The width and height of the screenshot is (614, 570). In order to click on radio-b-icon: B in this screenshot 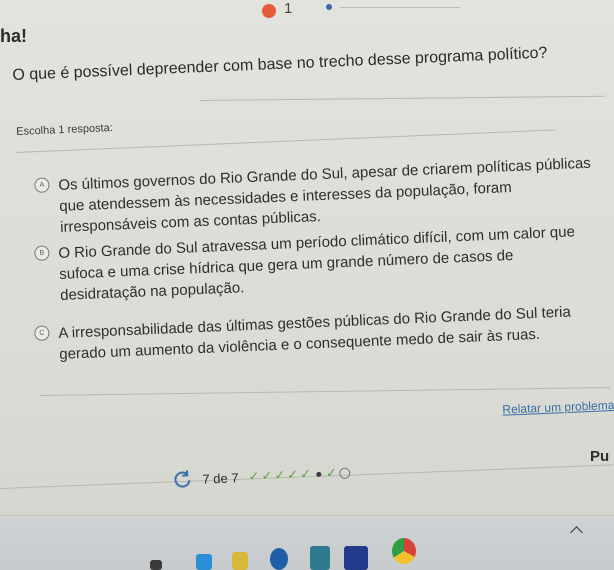, I will do `click(42, 253)`.